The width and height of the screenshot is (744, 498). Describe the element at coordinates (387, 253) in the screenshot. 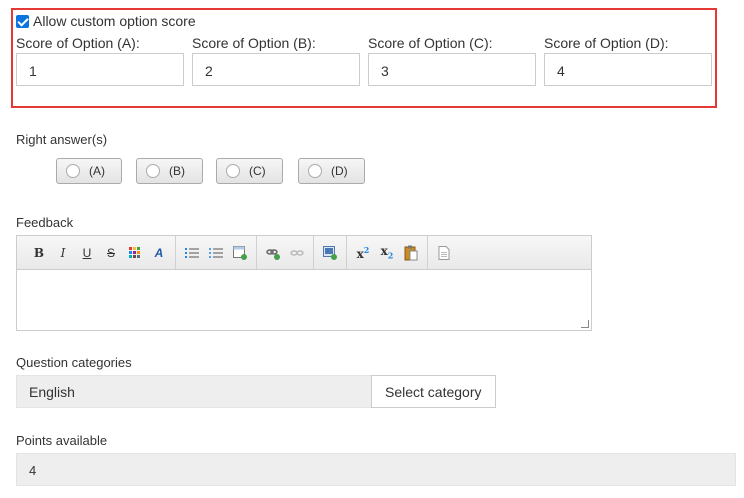

I see `subscript-icon: x2` at that location.